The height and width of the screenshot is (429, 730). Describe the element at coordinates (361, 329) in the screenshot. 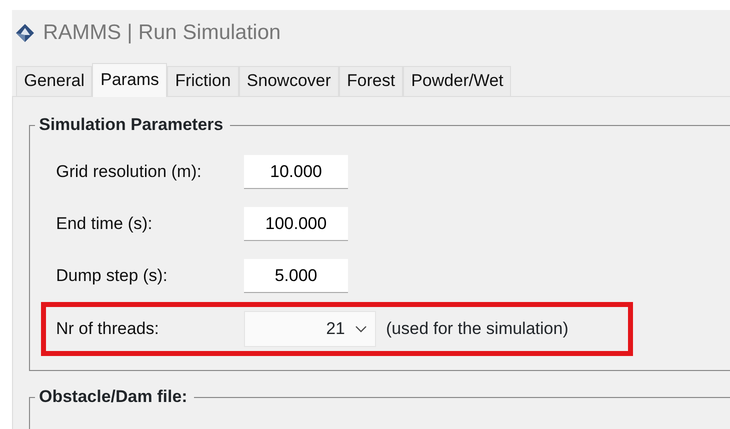

I see `chevron-down-icon` at that location.